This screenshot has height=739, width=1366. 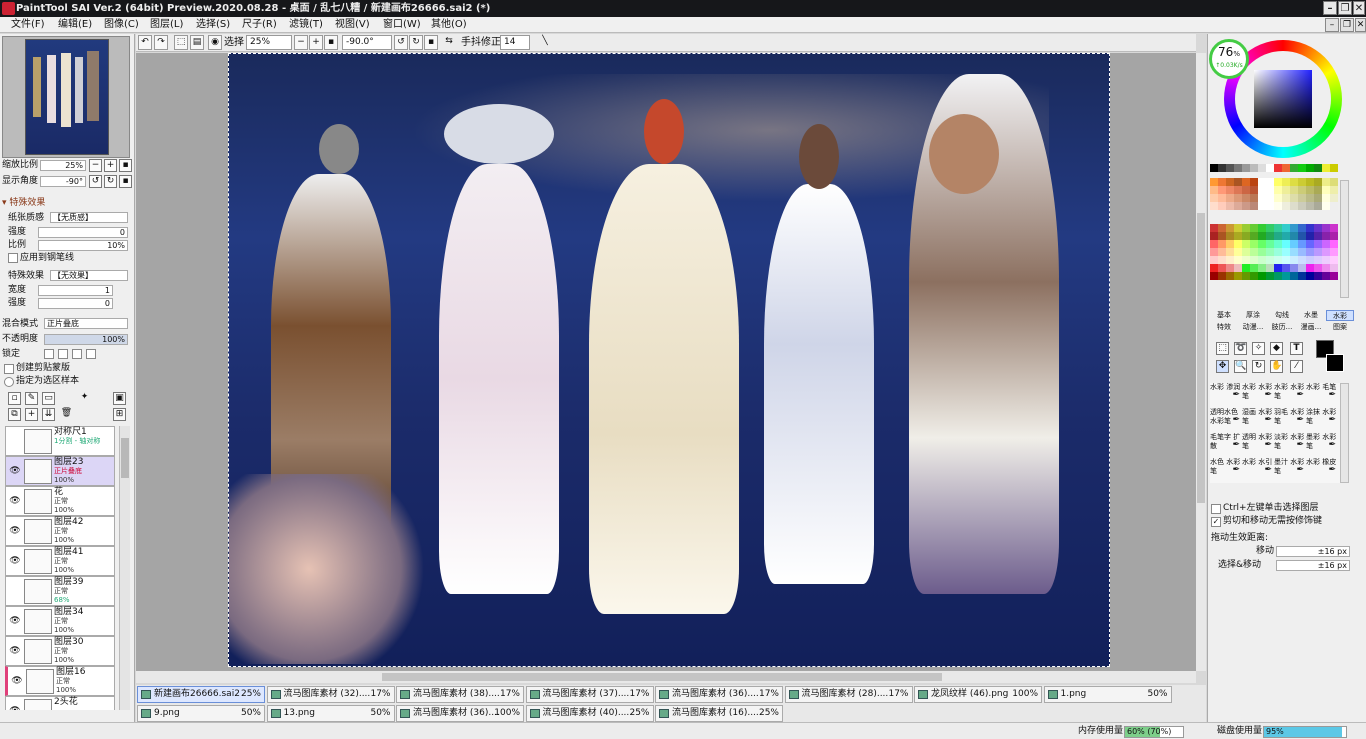 What do you see at coordinates (1259, 443) in the screenshot?
I see `brush-preset: 透明 水彩笔 ✒` at bounding box center [1259, 443].